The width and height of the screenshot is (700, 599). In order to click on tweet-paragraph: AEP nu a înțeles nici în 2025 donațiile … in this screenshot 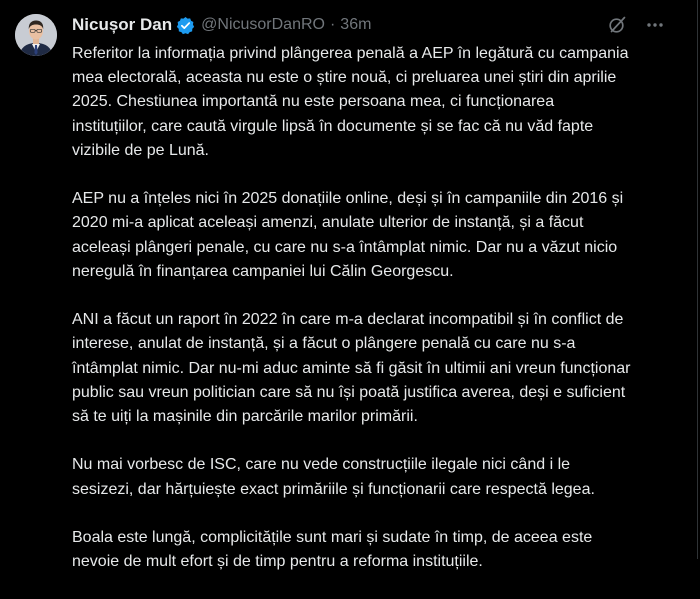, I will do `click(348, 235)`.